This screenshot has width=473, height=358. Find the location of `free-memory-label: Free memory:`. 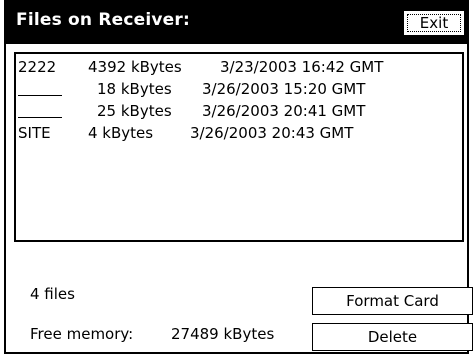

free-memory-label: Free memory: is located at coordinates (82, 334).